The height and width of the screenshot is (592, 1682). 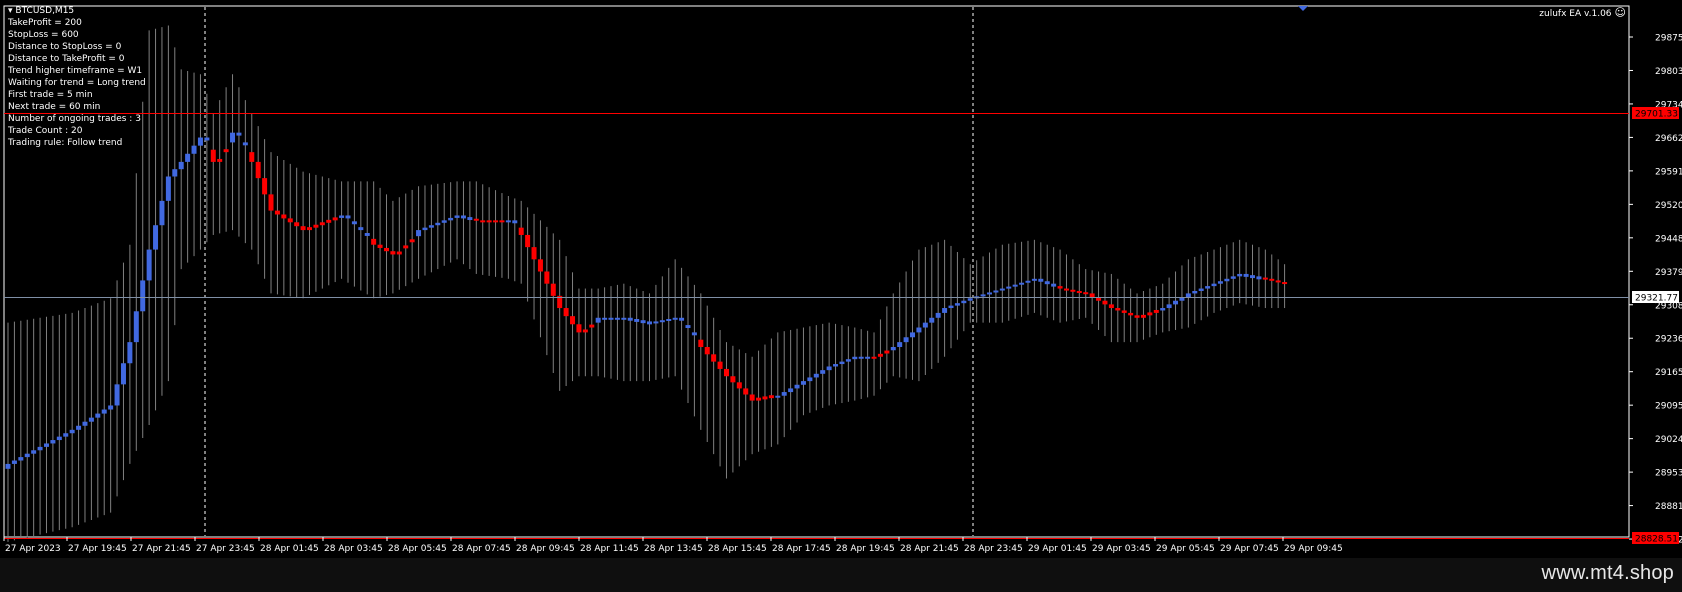 What do you see at coordinates (353, 549) in the screenshot?
I see `time-tick-label: 28 Apr 03:45` at bounding box center [353, 549].